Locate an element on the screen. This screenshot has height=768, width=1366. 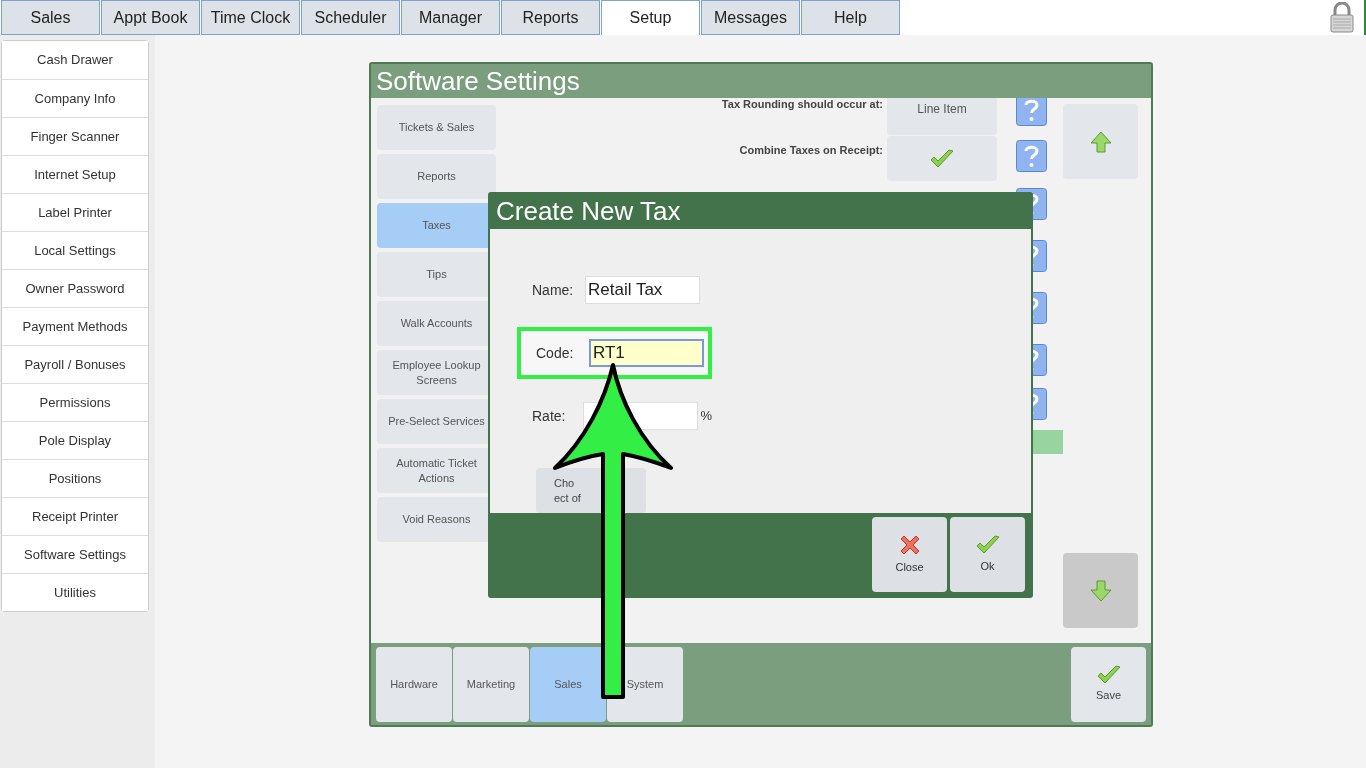
field-label: Rate: is located at coordinates (549, 416).